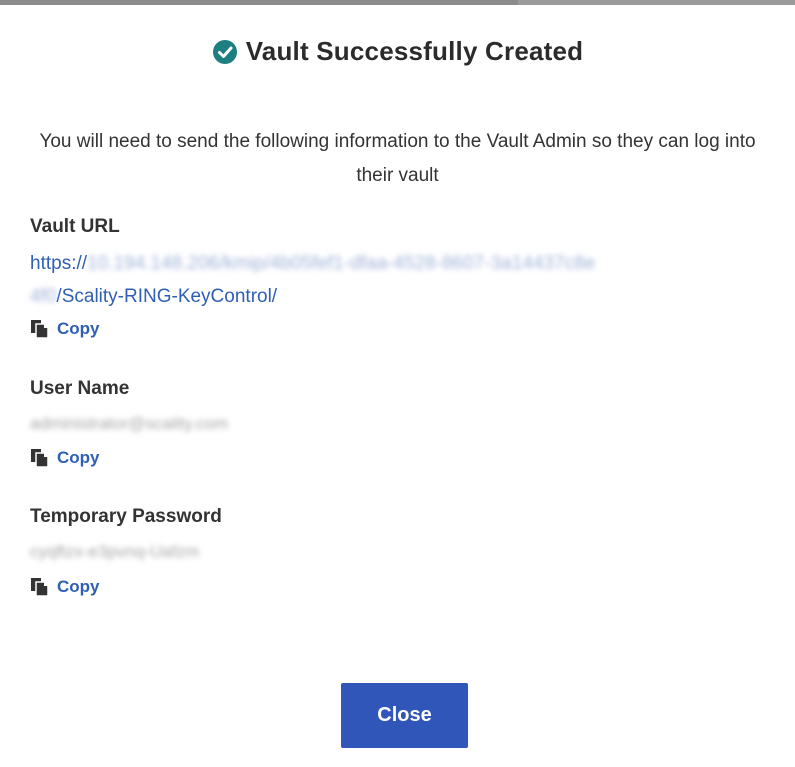 The height and width of the screenshot is (767, 795). I want to click on temporary-password-value: cyqftzx-e3pvnq-Uafzm, so click(115, 551).